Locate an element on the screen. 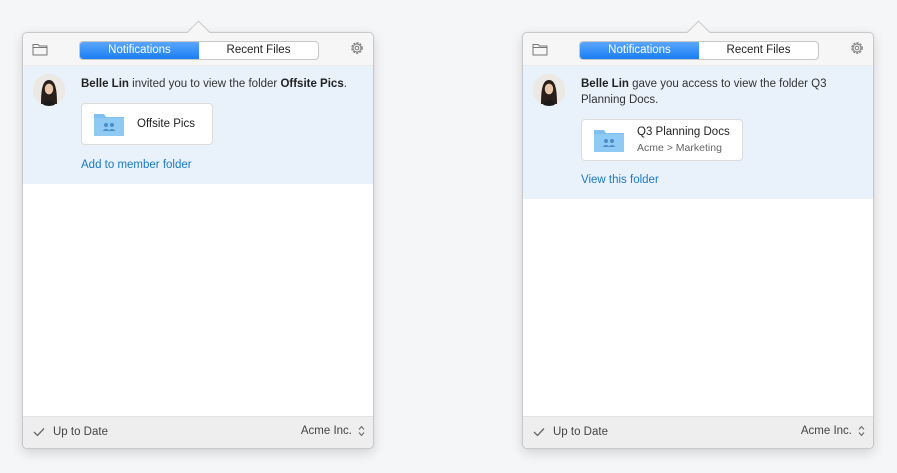 The image size is (897, 473). message-end: . is located at coordinates (345, 84).